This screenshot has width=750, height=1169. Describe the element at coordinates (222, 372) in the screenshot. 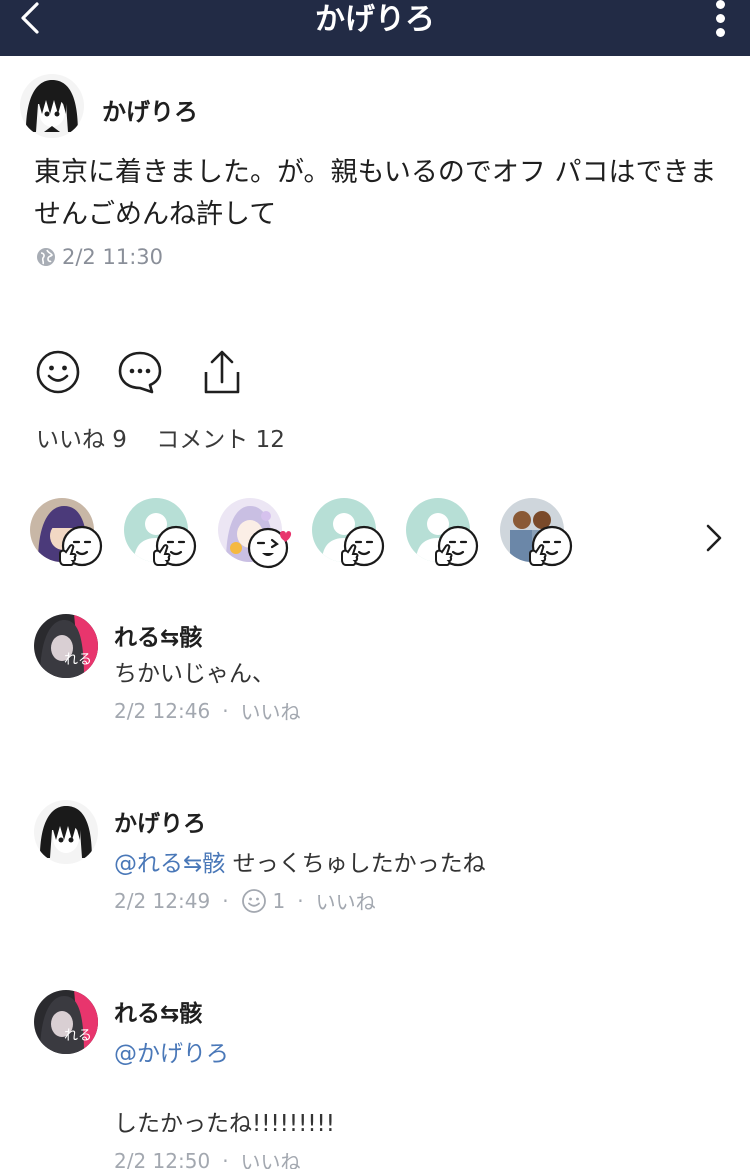

I see `share-icon` at that location.